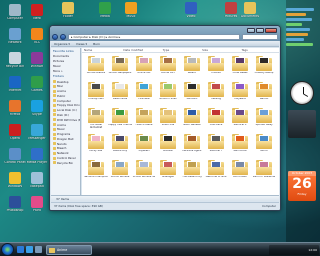 This screenshot has width=320, height=256. Describe the element at coordinates (219, 50) in the screenshot. I see `column-header-size: Size` at that location.